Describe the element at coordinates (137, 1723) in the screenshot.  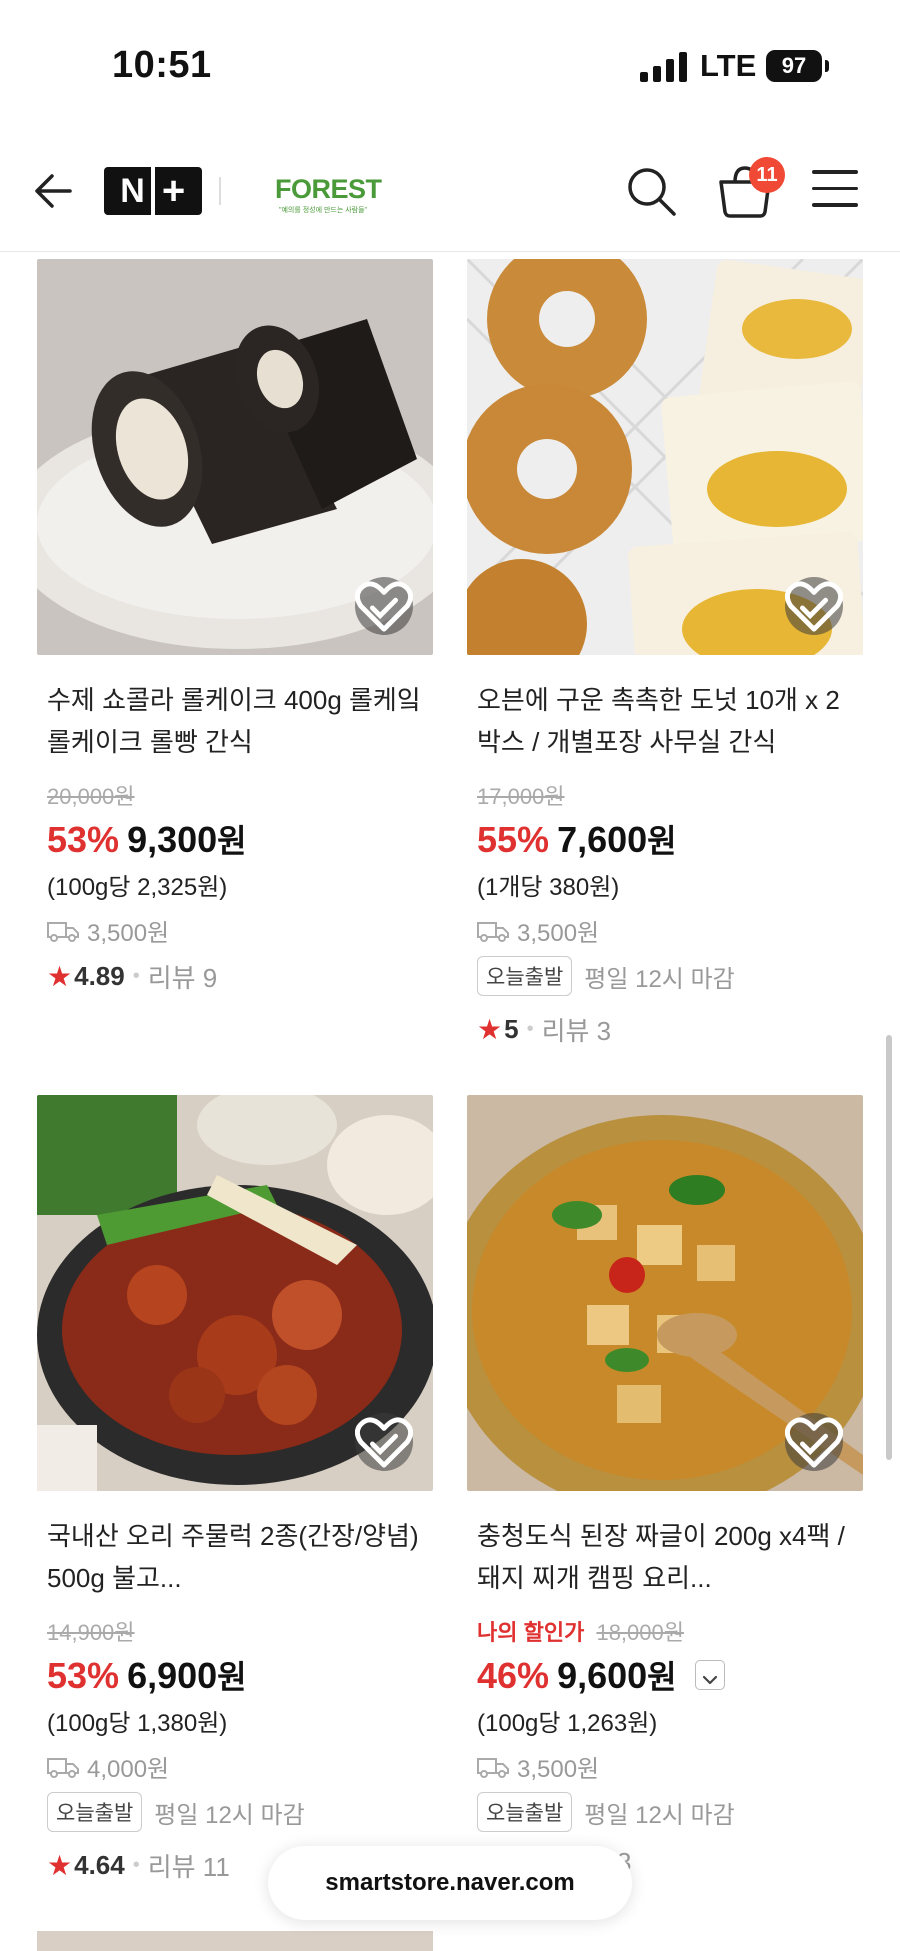
I see `unit-price: (100g당 1,380원)` at that location.